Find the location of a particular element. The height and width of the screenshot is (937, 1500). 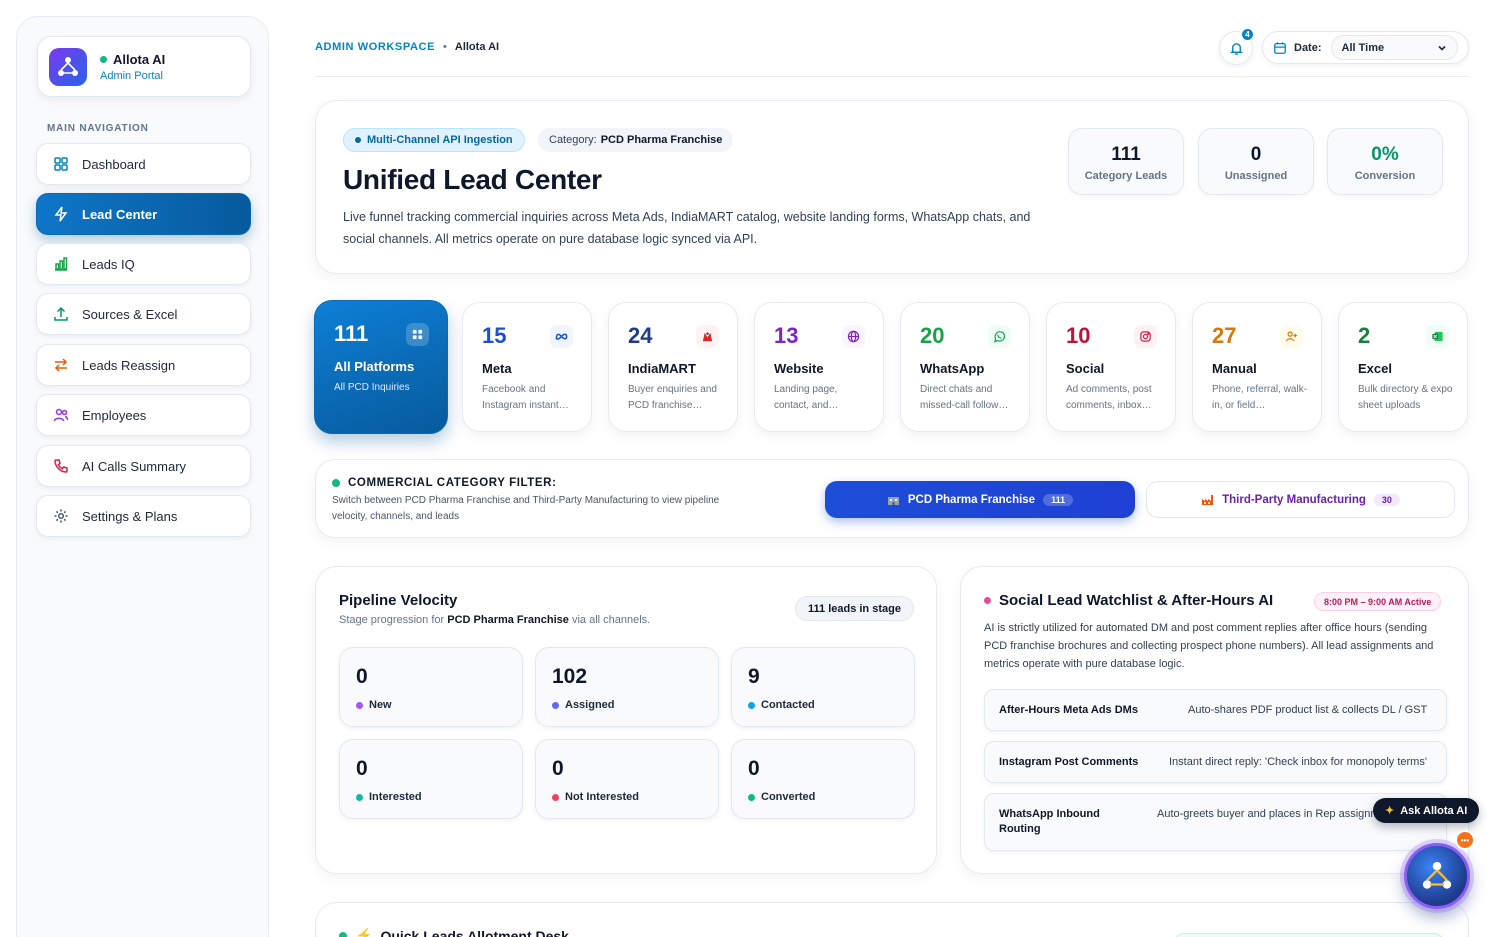

breadcrumb-workspace: ADMIN WORKSPACE is located at coordinates (375, 47).